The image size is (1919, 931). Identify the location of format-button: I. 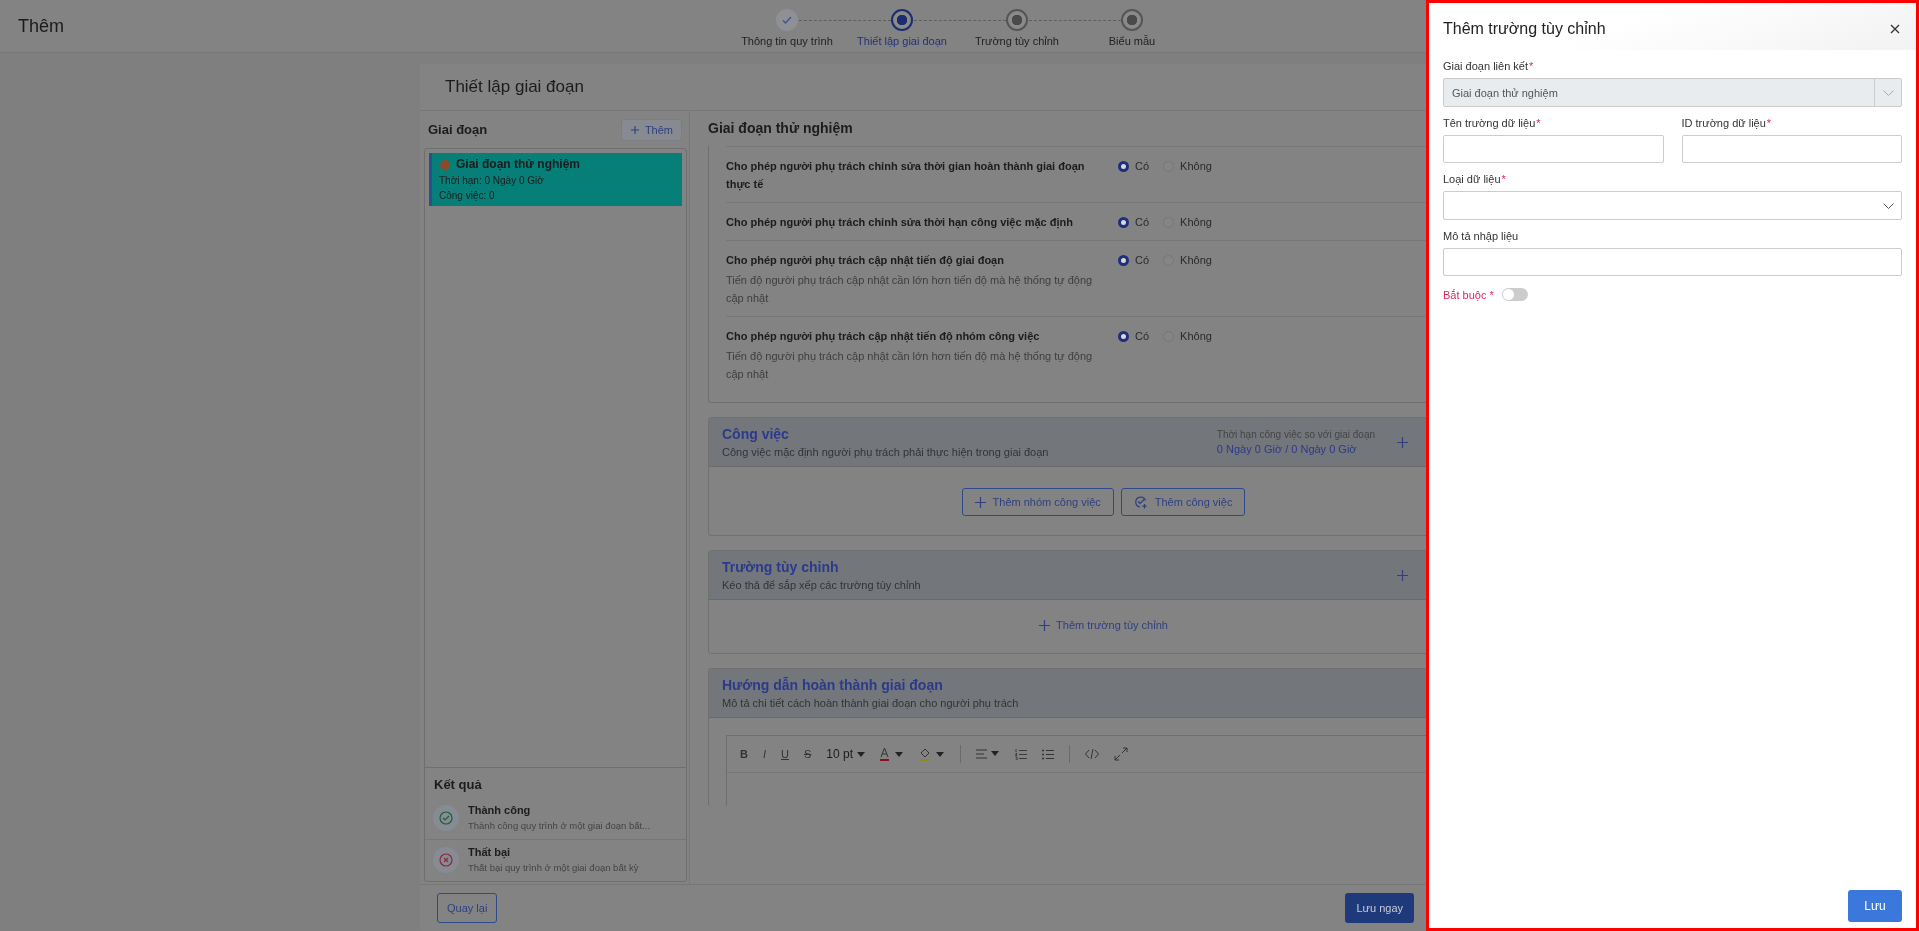
(764, 754).